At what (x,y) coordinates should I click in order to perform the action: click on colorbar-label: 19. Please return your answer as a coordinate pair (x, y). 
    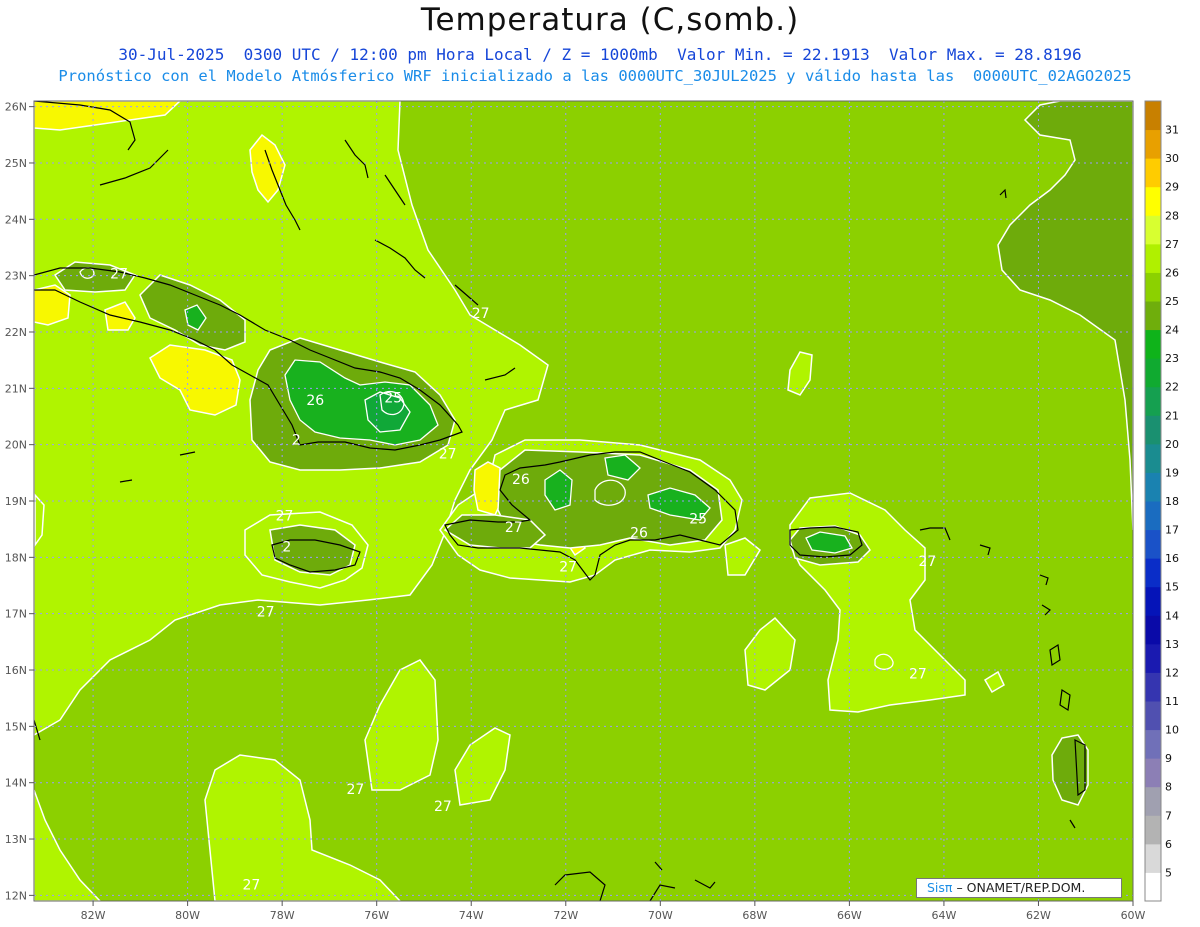
    Looking at the image, I should click on (1172, 472).